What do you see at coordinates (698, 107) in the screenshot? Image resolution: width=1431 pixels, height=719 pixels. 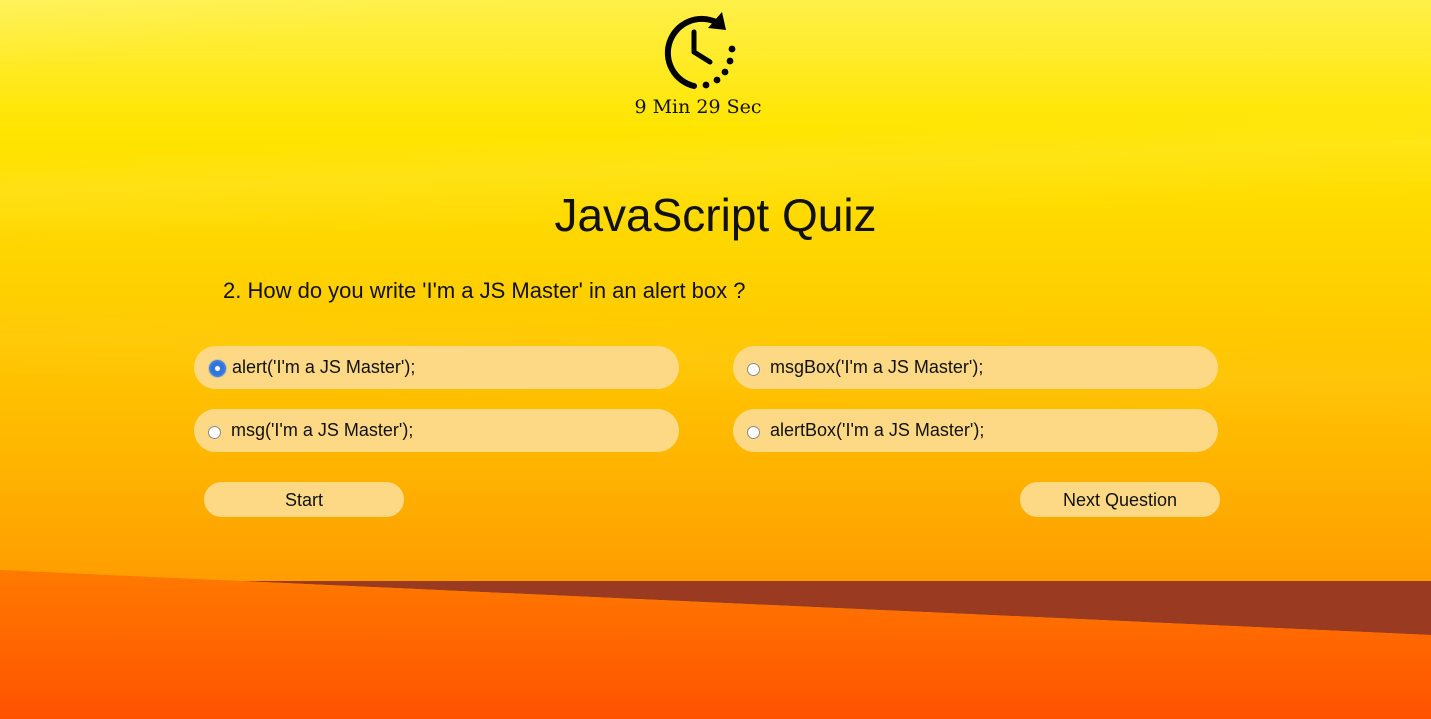 I see `timer-text: 9 Min 29 Sec` at bounding box center [698, 107].